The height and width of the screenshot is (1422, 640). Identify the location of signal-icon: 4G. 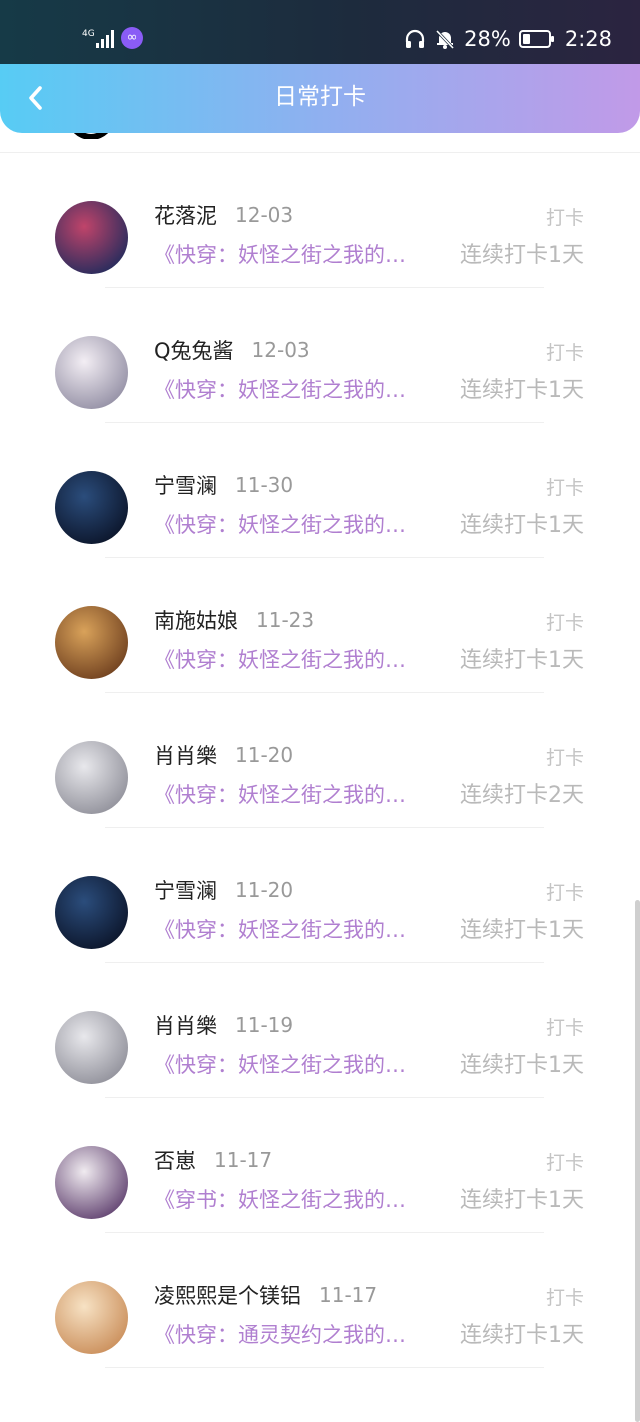
(98, 38).